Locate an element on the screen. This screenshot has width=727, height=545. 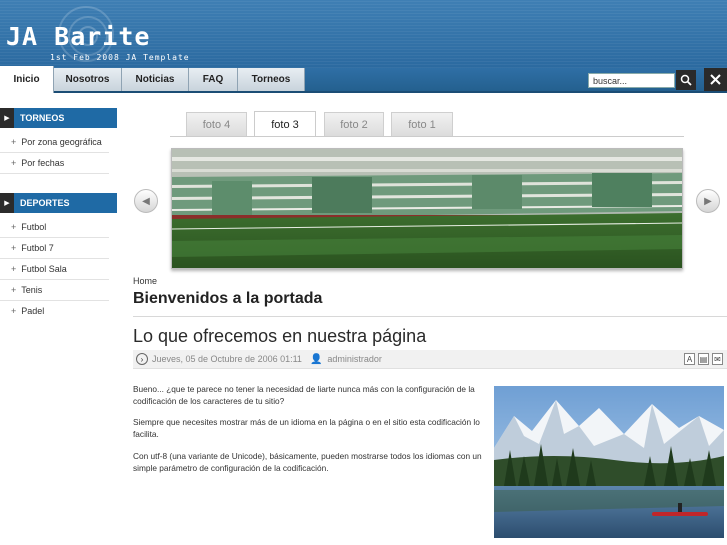
article-image-lake is located at coordinates (609, 462).